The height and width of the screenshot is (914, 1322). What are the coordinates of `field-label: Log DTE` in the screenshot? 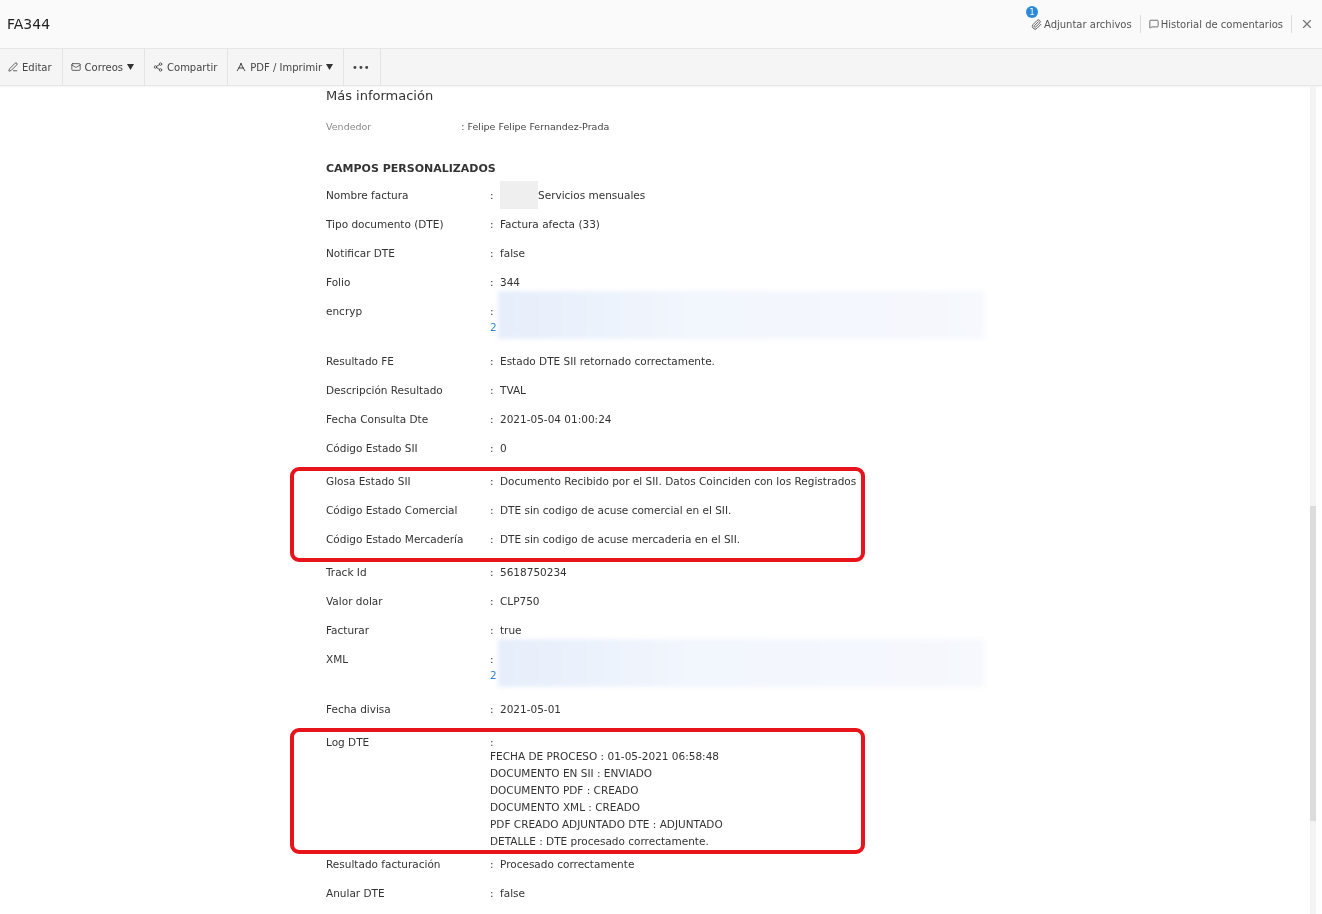 It's located at (348, 742).